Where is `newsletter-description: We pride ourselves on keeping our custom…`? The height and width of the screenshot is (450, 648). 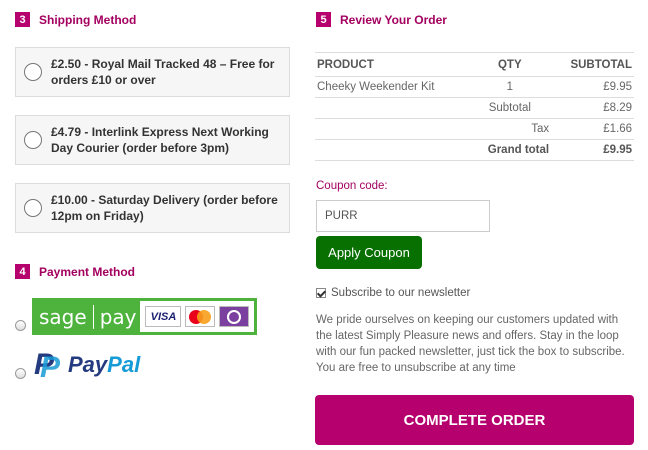 newsletter-description: We pride ourselves on keeping our custom… is located at coordinates (470, 344).